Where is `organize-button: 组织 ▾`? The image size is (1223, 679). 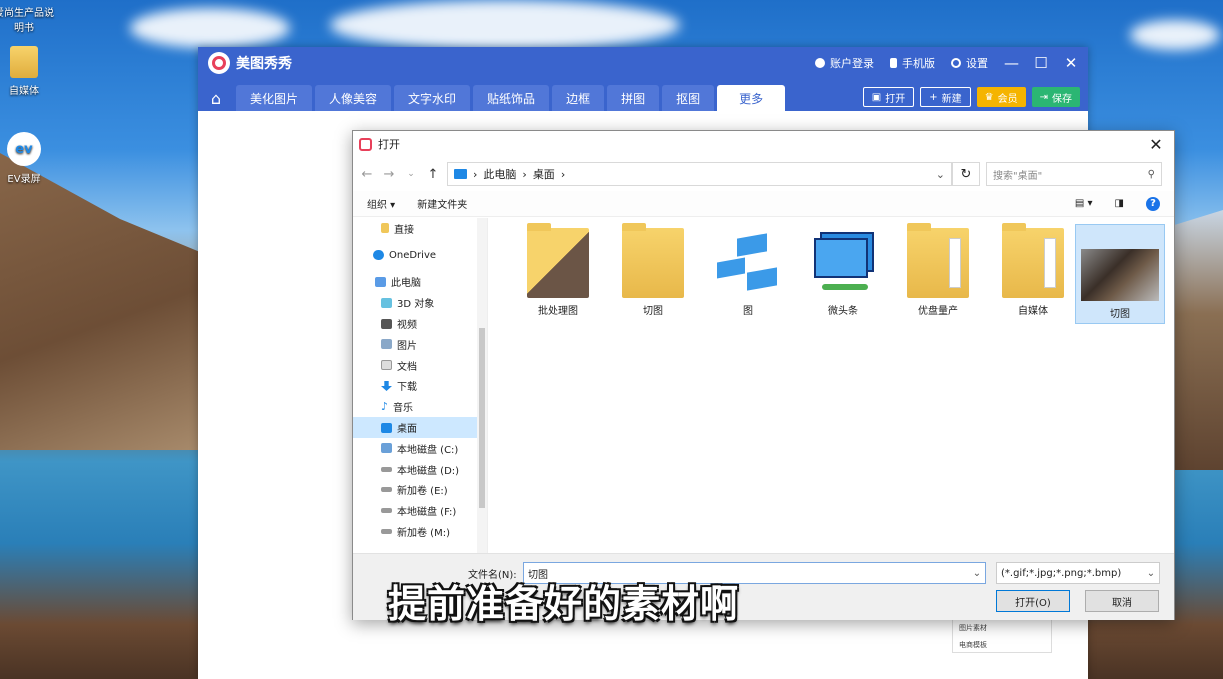
organize-button: 组织 ▾ is located at coordinates (381, 203).